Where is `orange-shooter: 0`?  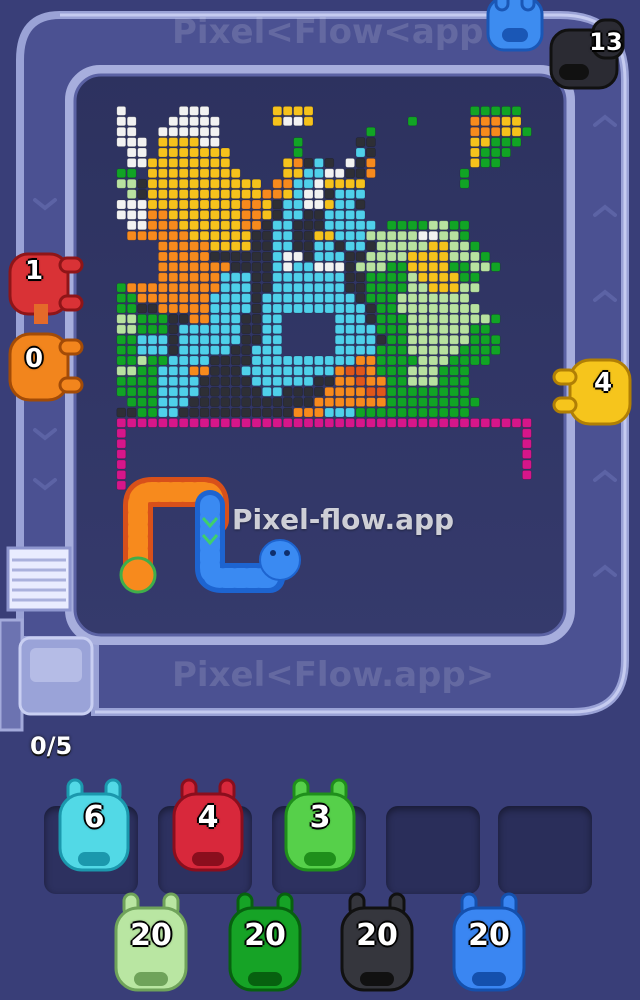
orange-shooter: 0 is located at coordinates (46, 369).